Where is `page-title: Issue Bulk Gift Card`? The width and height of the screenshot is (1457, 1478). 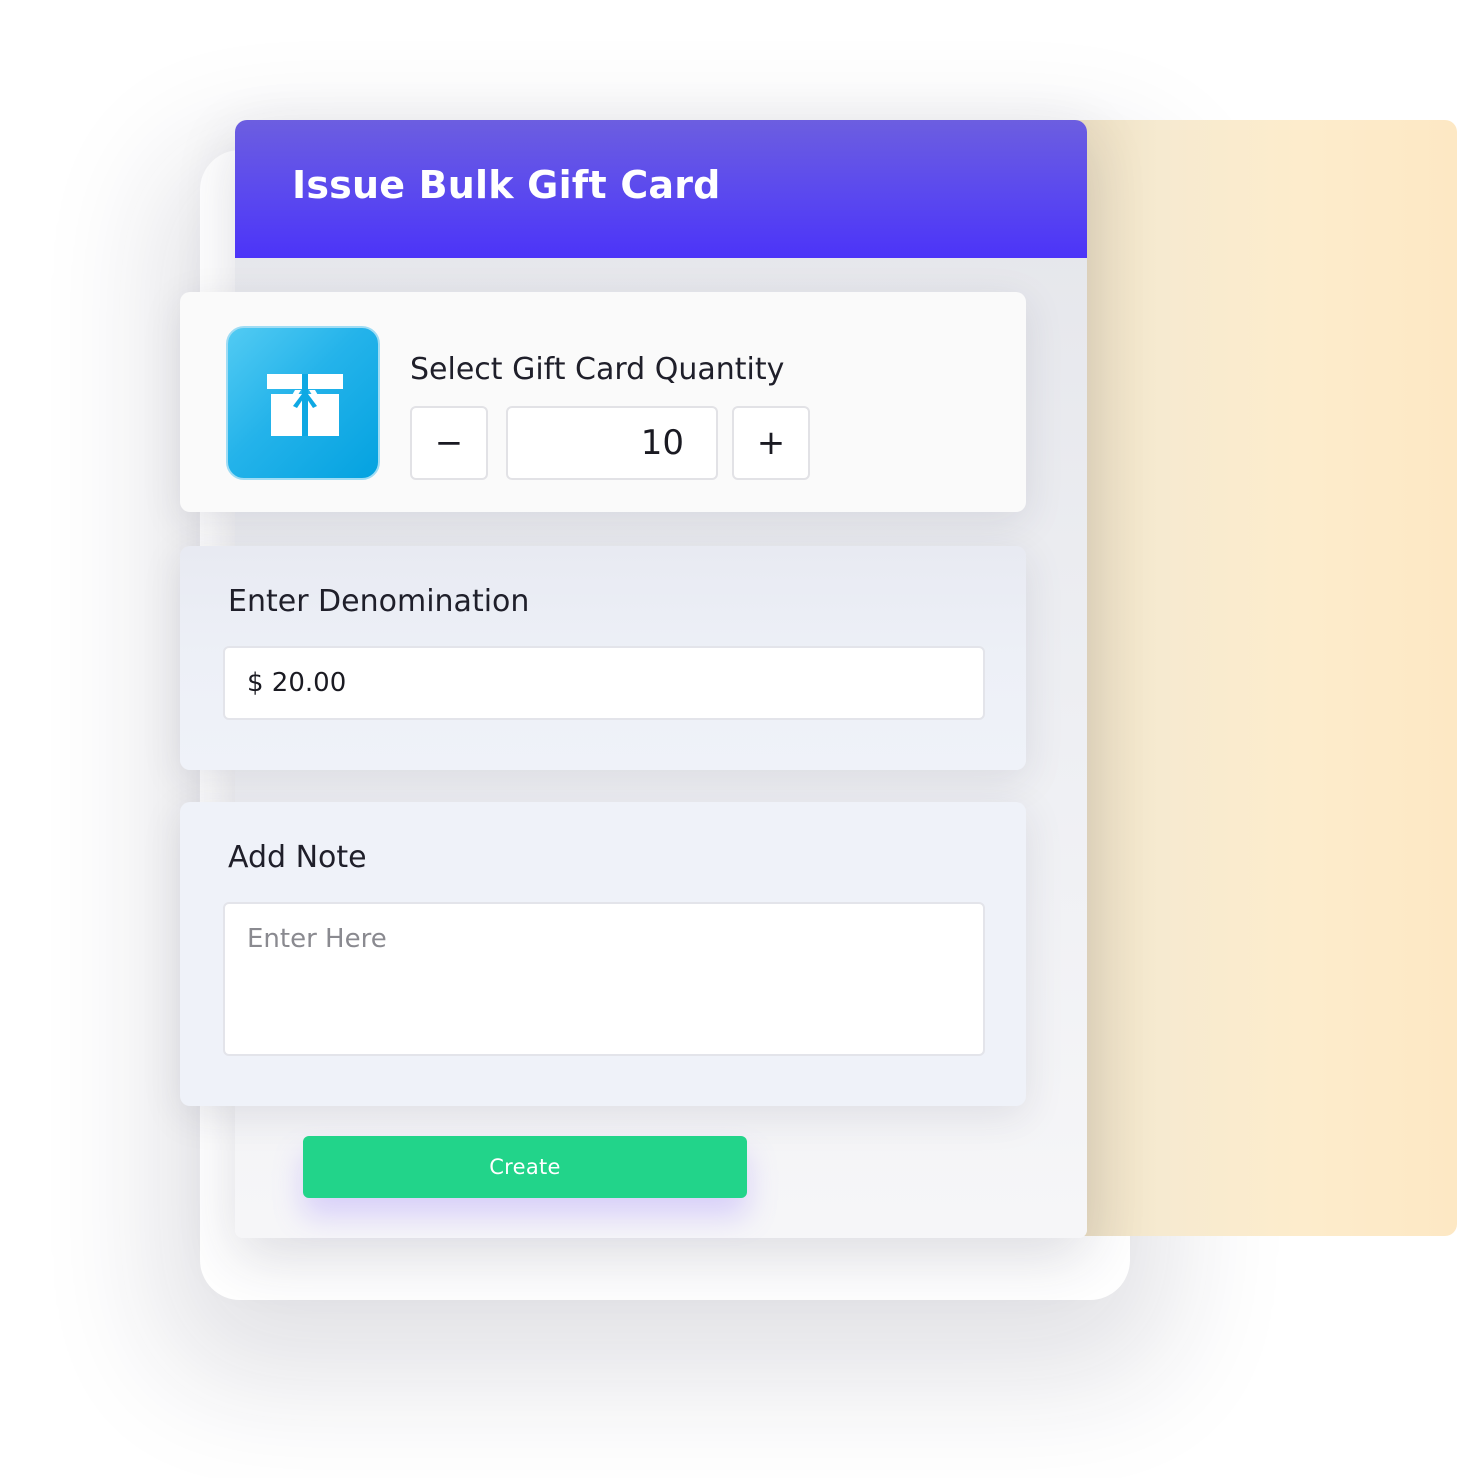
page-title: Issue Bulk Gift Card is located at coordinates (506, 185).